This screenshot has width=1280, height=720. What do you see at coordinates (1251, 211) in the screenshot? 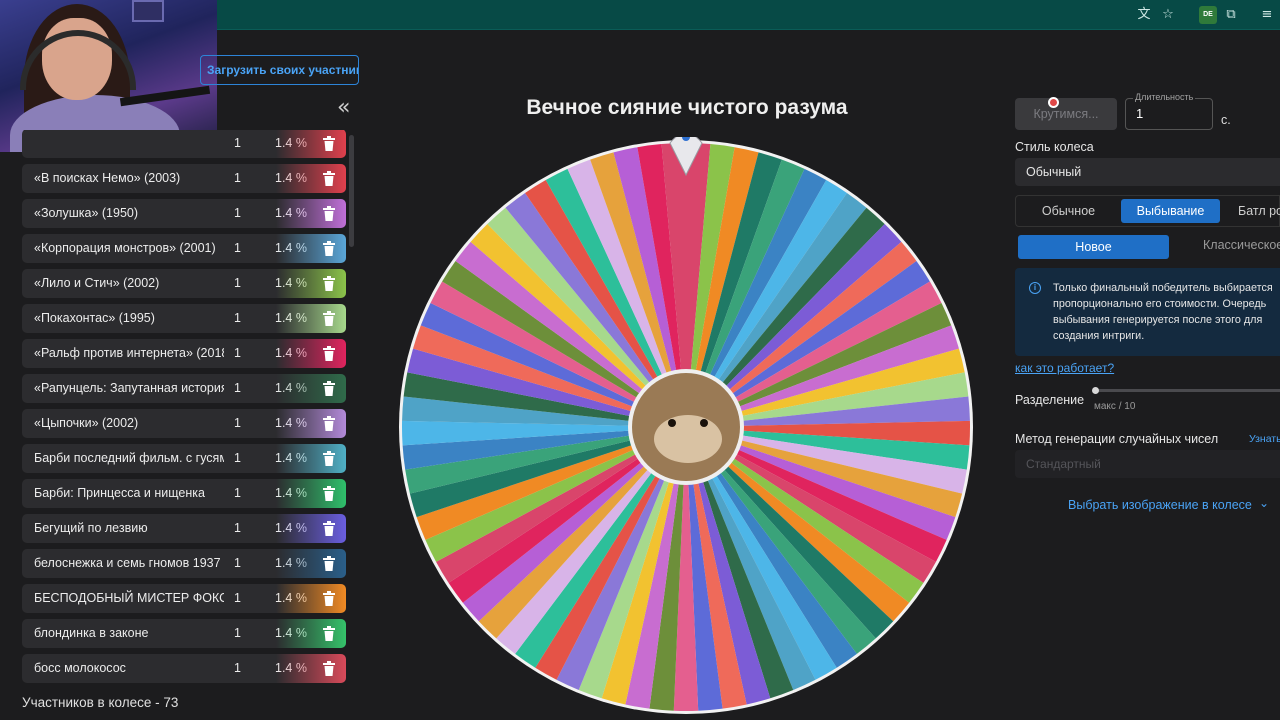
I see `tab-battle-royale: Батл рояль` at bounding box center [1251, 211].